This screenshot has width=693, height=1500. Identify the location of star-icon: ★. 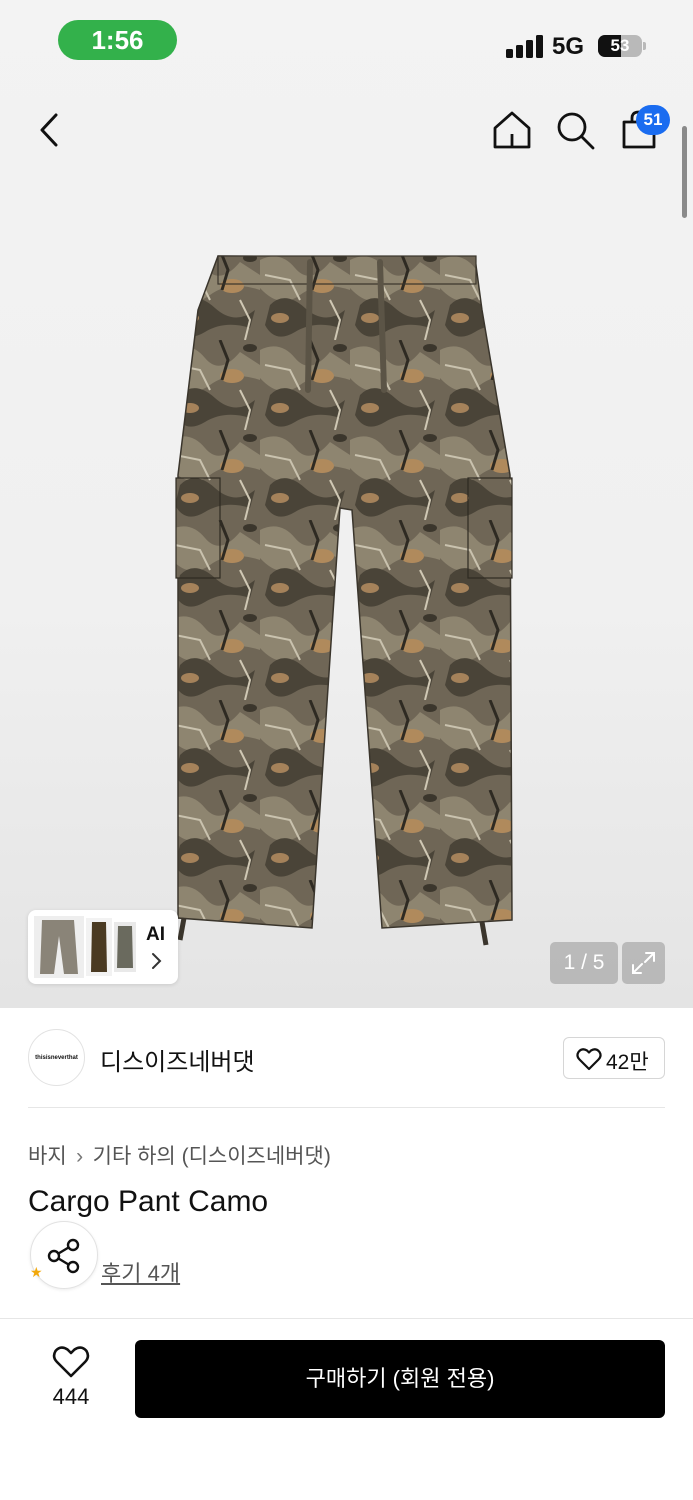
(36, 1272).